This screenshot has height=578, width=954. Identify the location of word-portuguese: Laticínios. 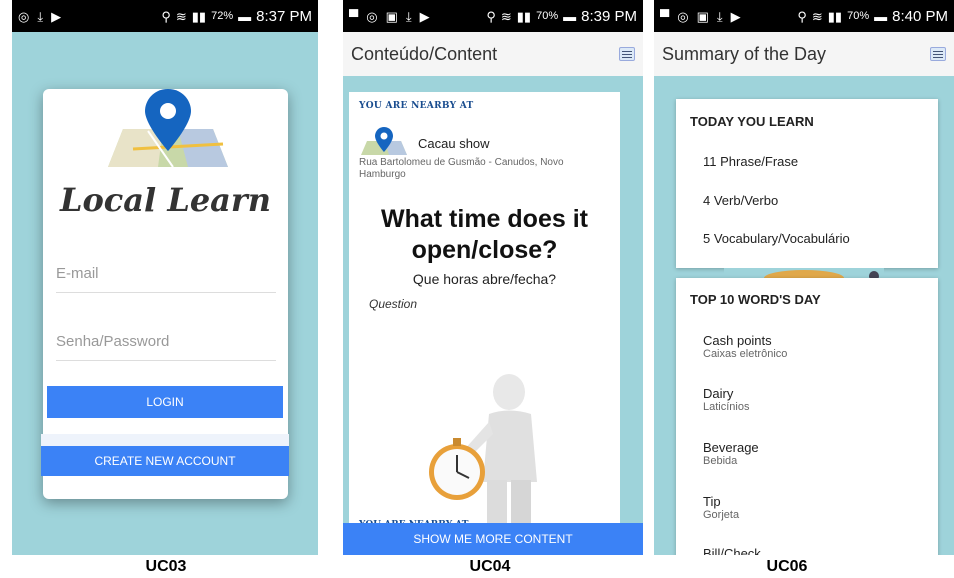
(726, 407).